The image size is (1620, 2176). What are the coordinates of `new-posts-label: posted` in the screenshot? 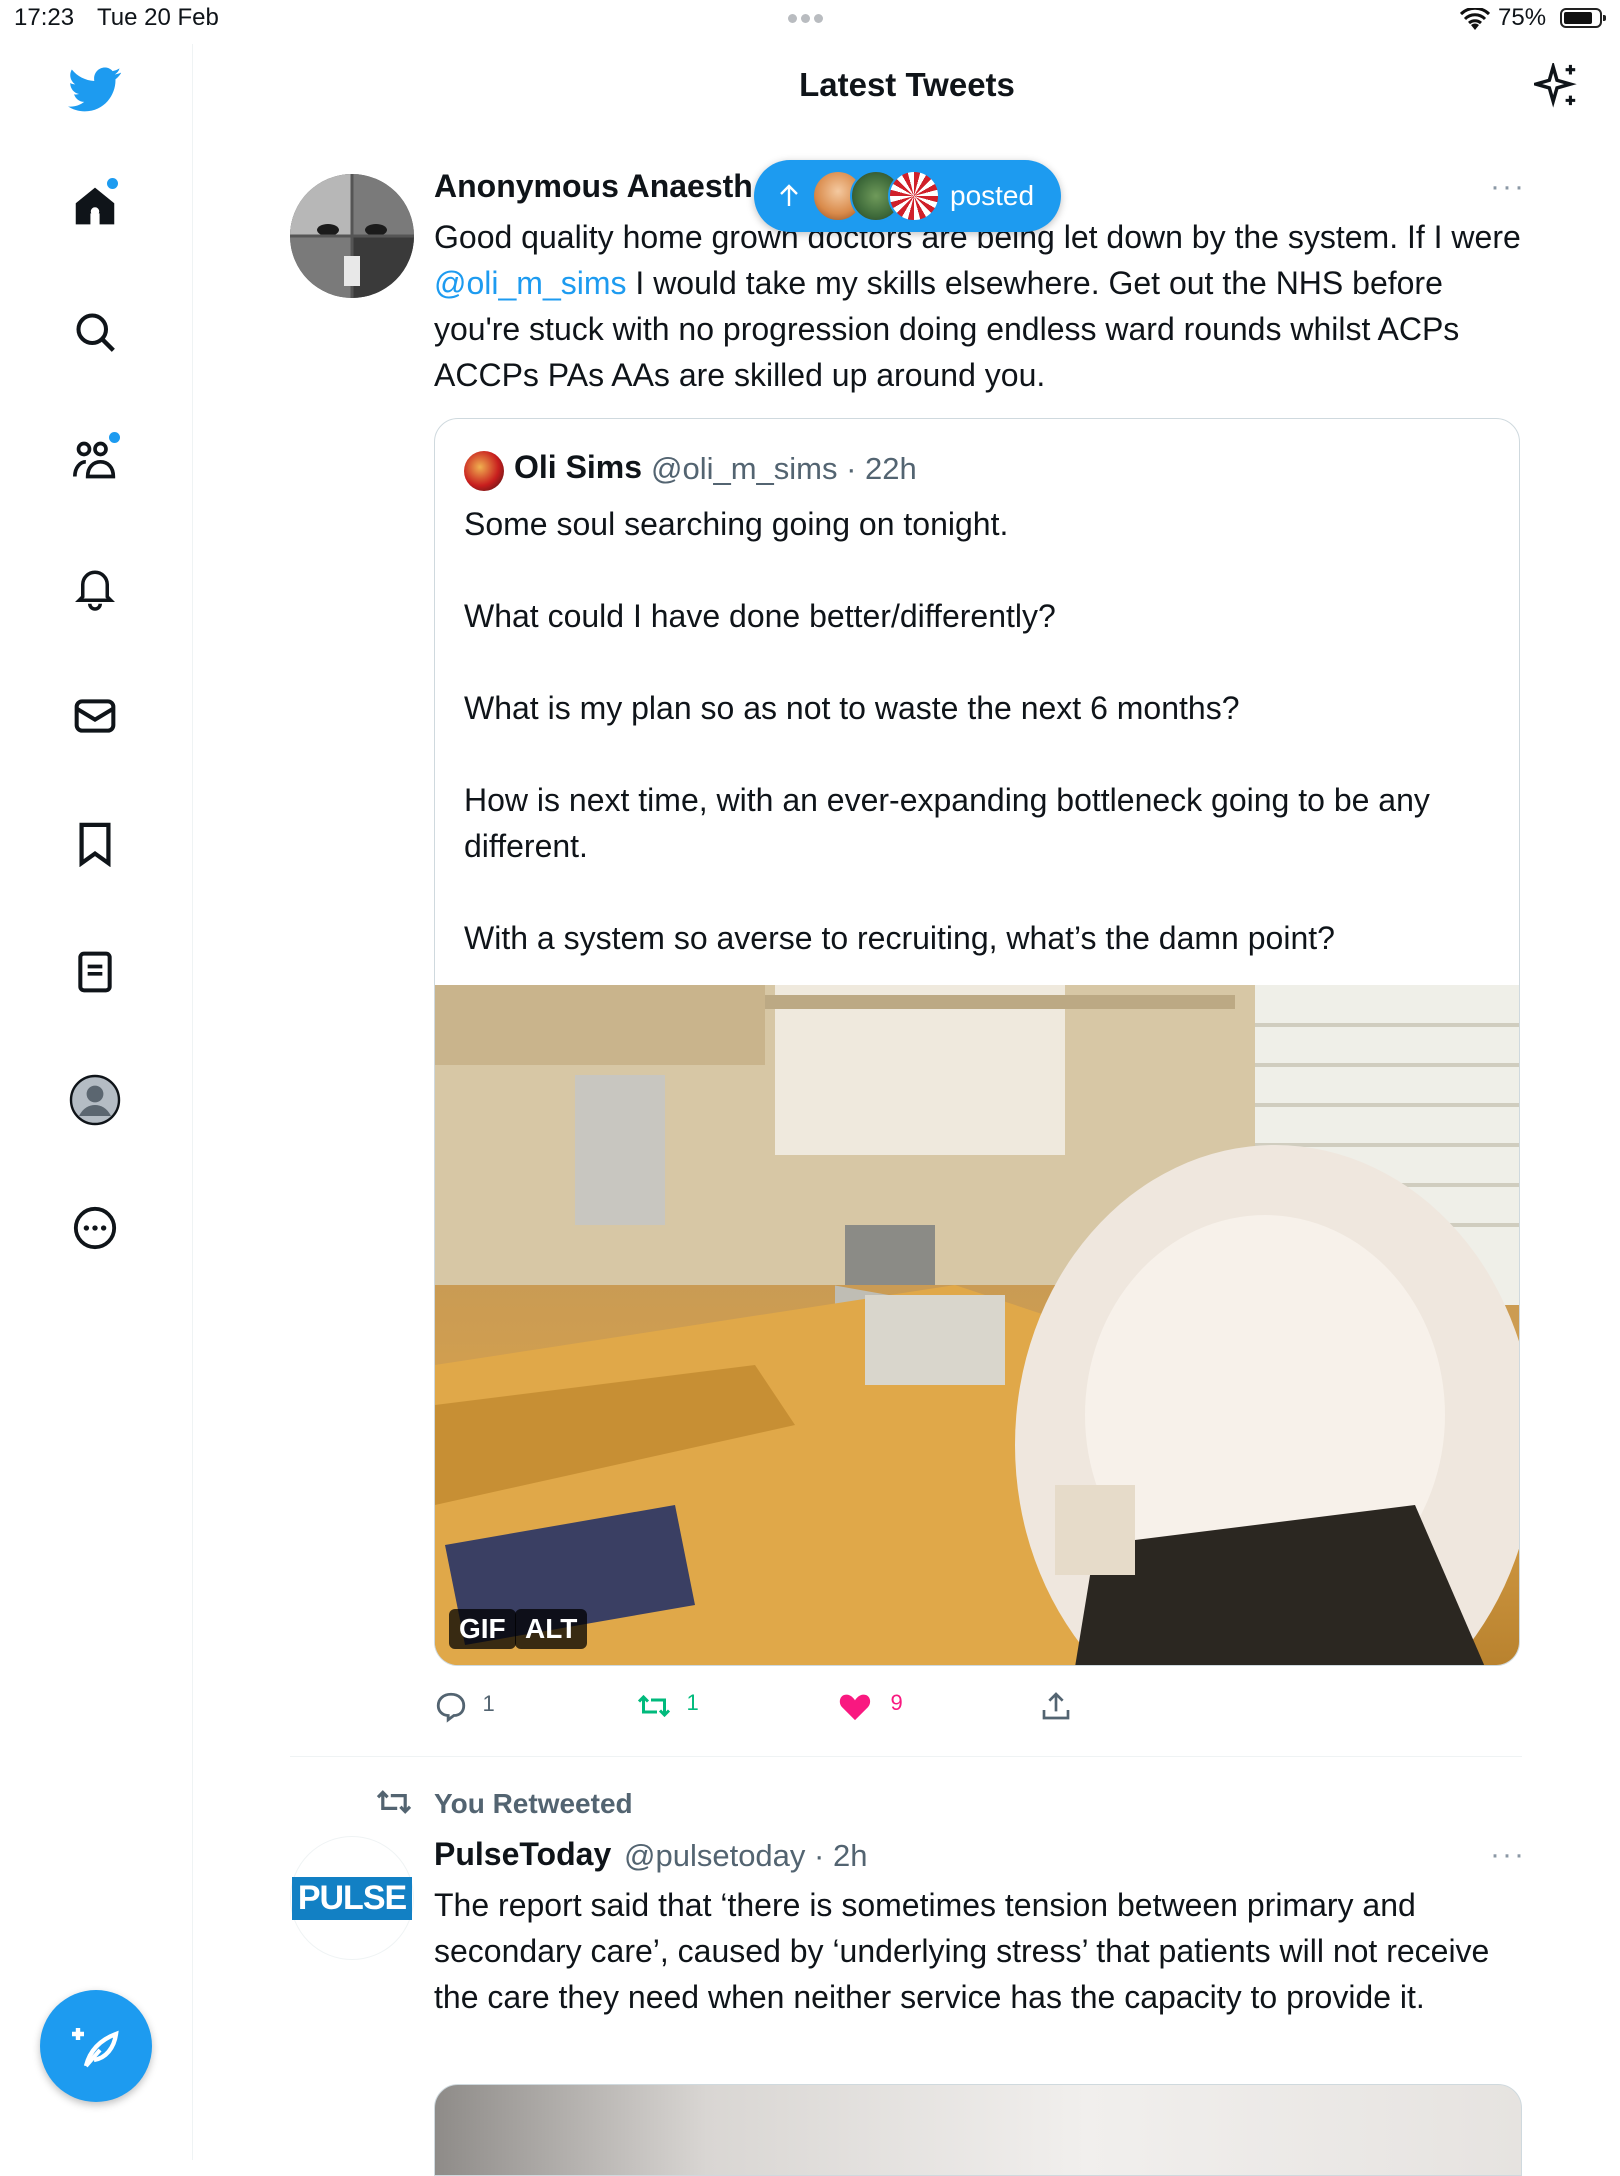 It's located at (992, 195).